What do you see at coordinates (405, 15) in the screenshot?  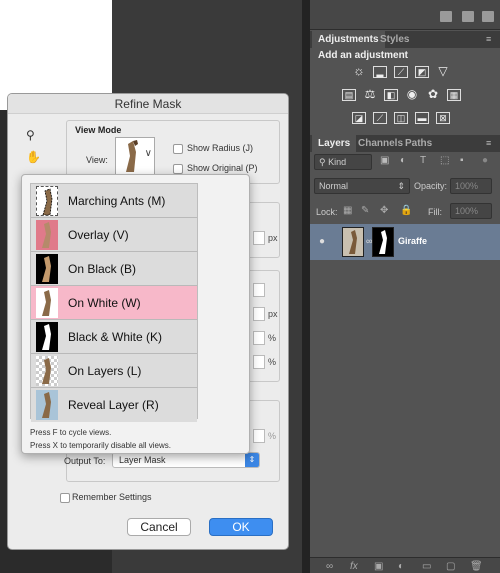 I see `panel-top-toolbar` at bounding box center [405, 15].